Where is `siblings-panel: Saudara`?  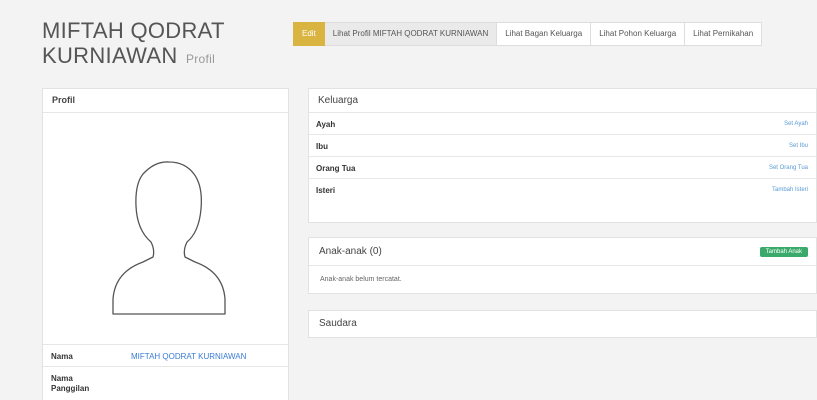 siblings-panel: Saudara is located at coordinates (562, 324).